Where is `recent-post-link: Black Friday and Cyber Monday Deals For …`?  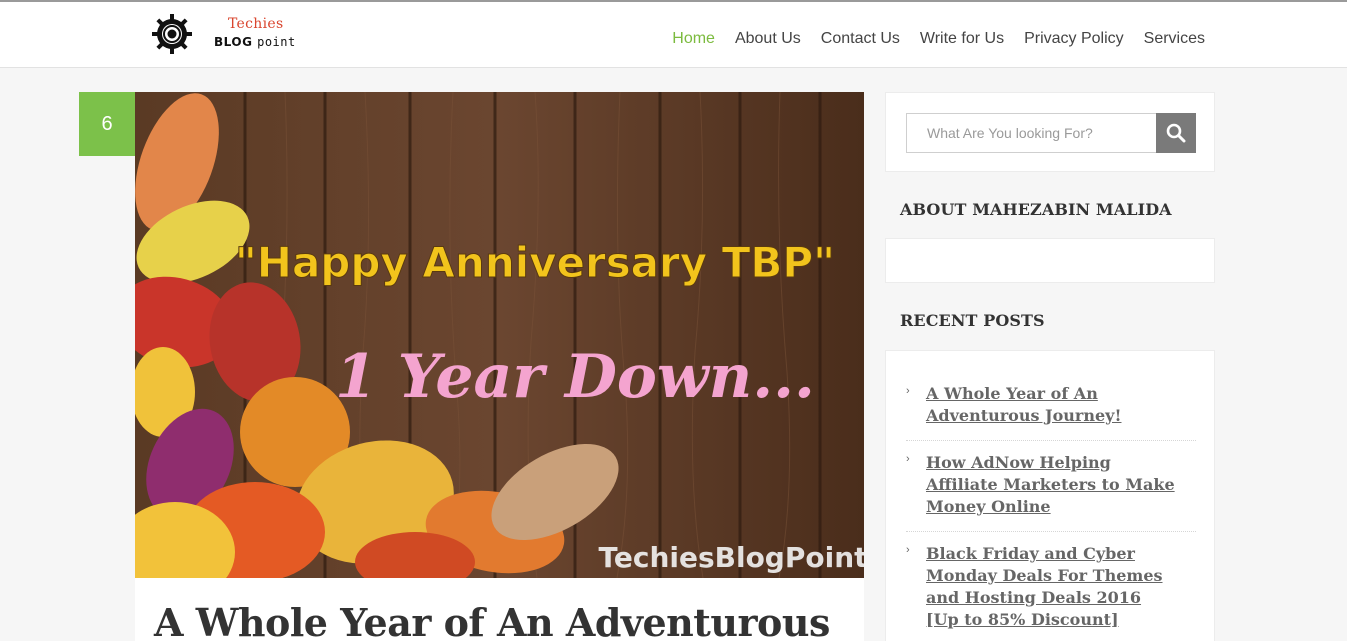 recent-post-link: Black Friday and Cyber Monday Deals For … is located at coordinates (1051, 587).